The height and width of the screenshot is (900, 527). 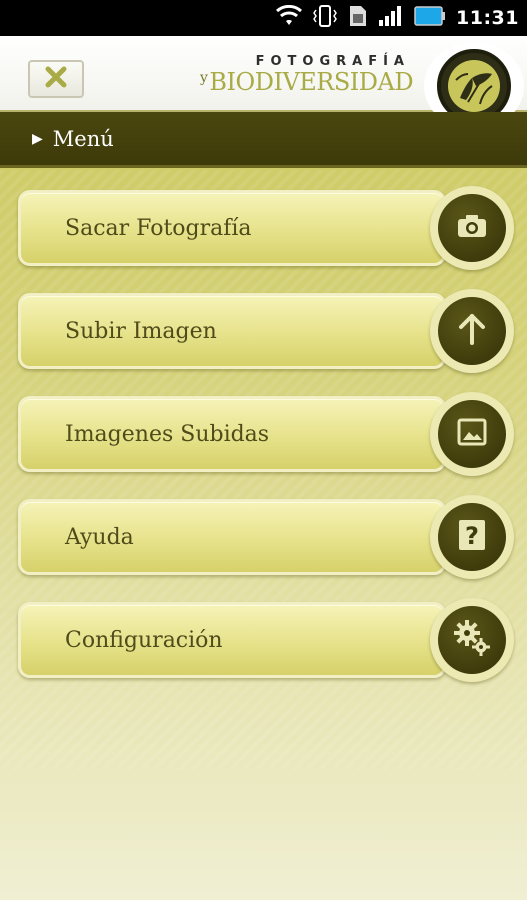 I want to click on upload-arrow-icon, so click(x=472, y=331).